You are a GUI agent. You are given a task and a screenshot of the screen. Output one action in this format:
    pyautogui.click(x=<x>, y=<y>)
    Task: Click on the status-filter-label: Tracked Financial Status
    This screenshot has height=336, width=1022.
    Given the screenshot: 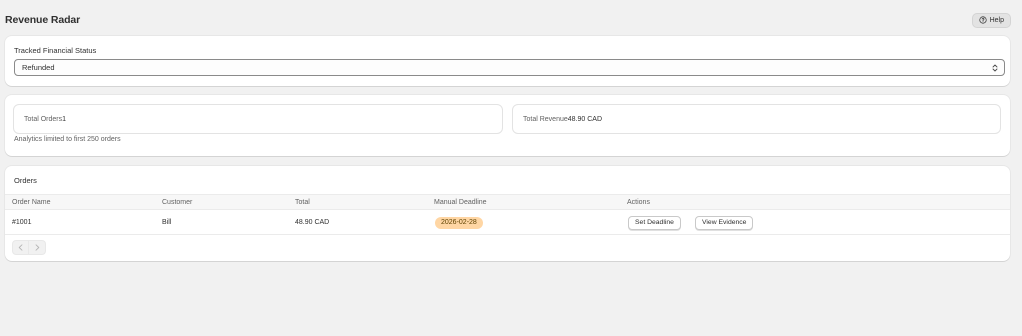 What is the action you would take?
    pyautogui.click(x=55, y=50)
    